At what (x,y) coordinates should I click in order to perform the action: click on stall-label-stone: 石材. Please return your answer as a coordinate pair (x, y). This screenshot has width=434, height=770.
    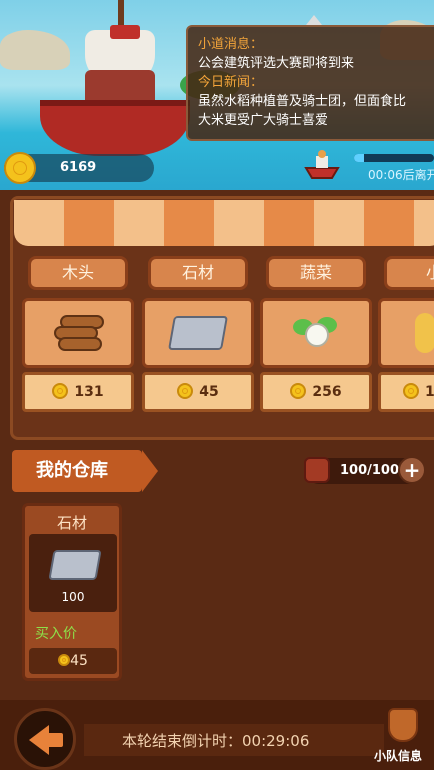
    Looking at the image, I should click on (198, 273).